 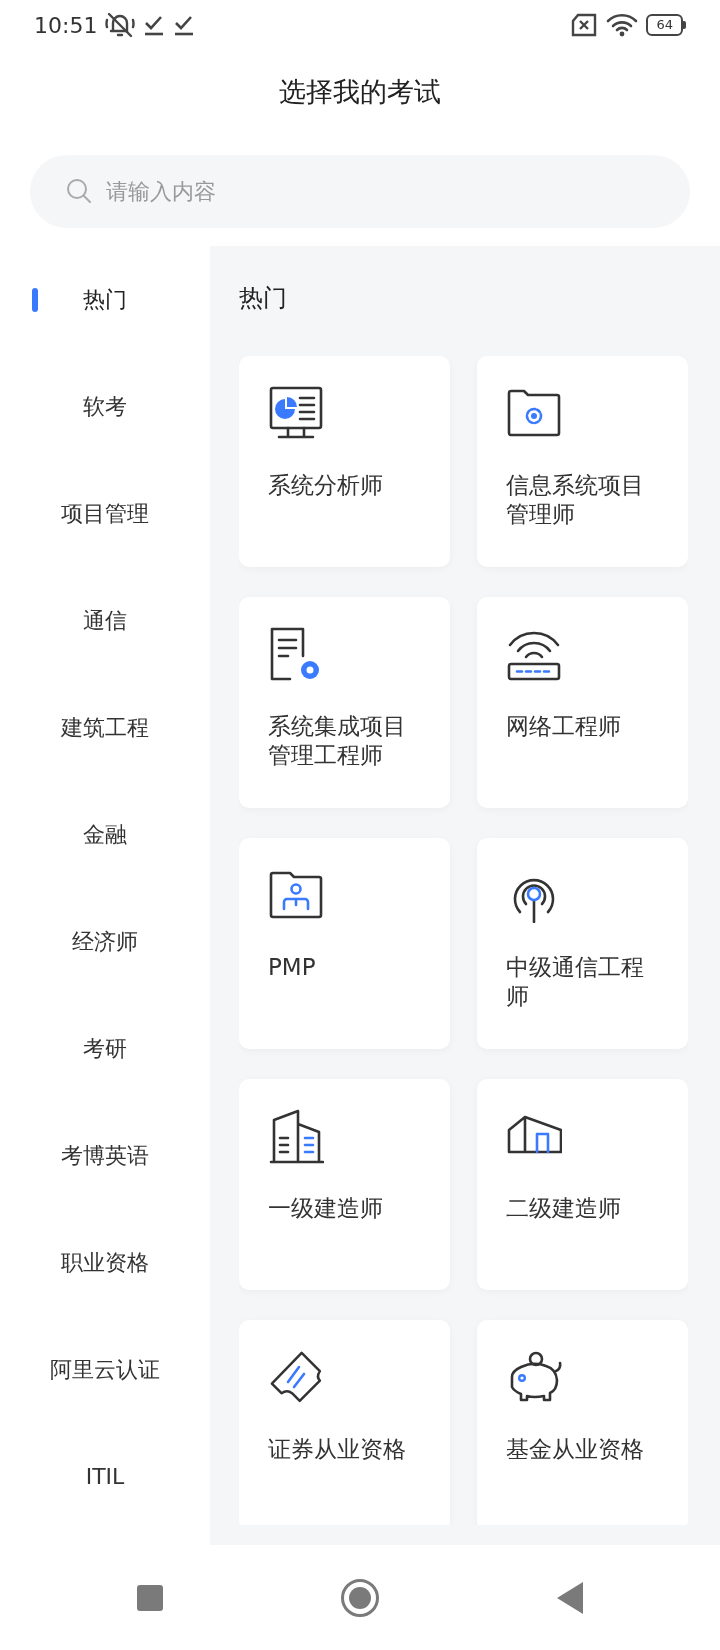 I want to click on category-tab: 通信, so click(x=105, y=620).